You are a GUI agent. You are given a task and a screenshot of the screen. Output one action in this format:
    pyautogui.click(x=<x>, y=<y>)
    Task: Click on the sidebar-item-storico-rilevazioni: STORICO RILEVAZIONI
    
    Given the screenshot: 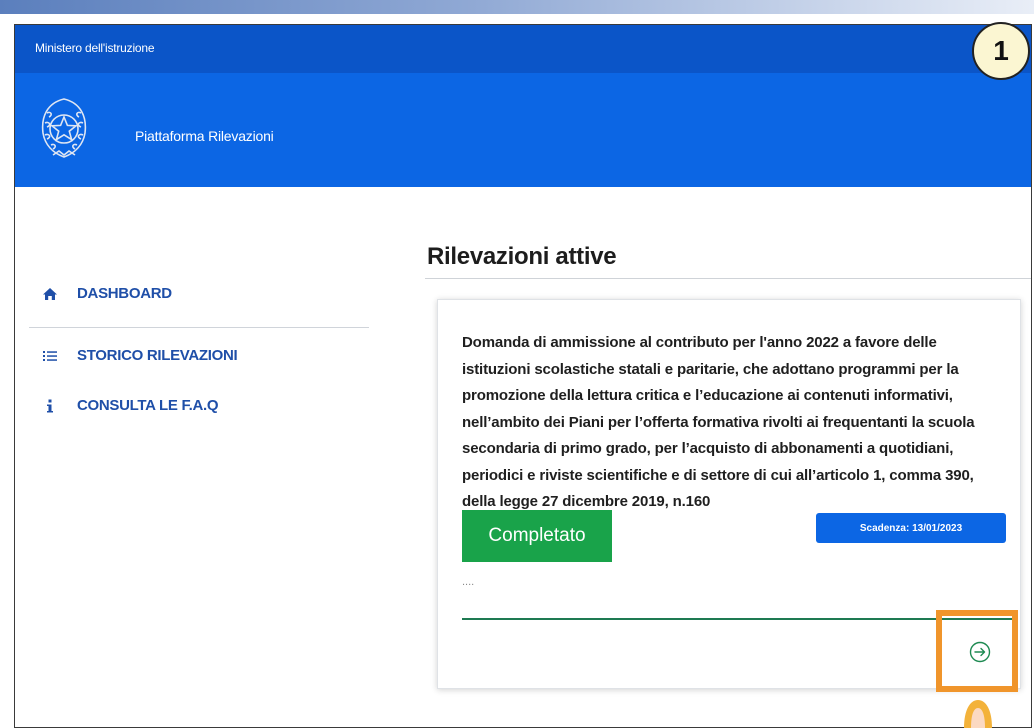 What is the action you would take?
    pyautogui.click(x=139, y=355)
    